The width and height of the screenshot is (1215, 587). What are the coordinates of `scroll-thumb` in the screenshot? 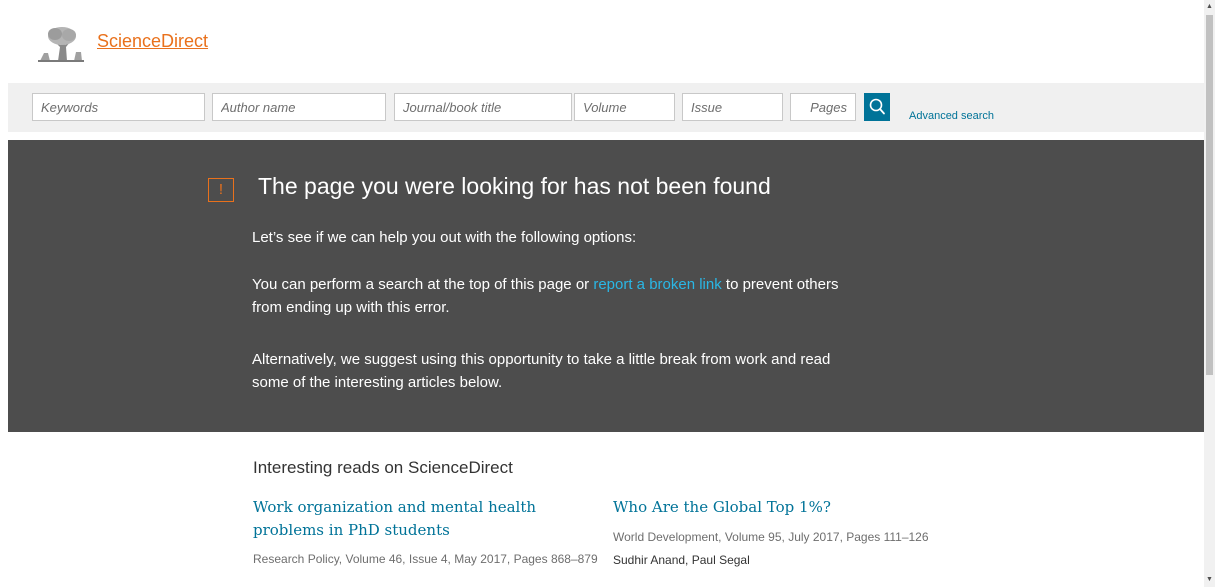 It's located at (1209, 195).